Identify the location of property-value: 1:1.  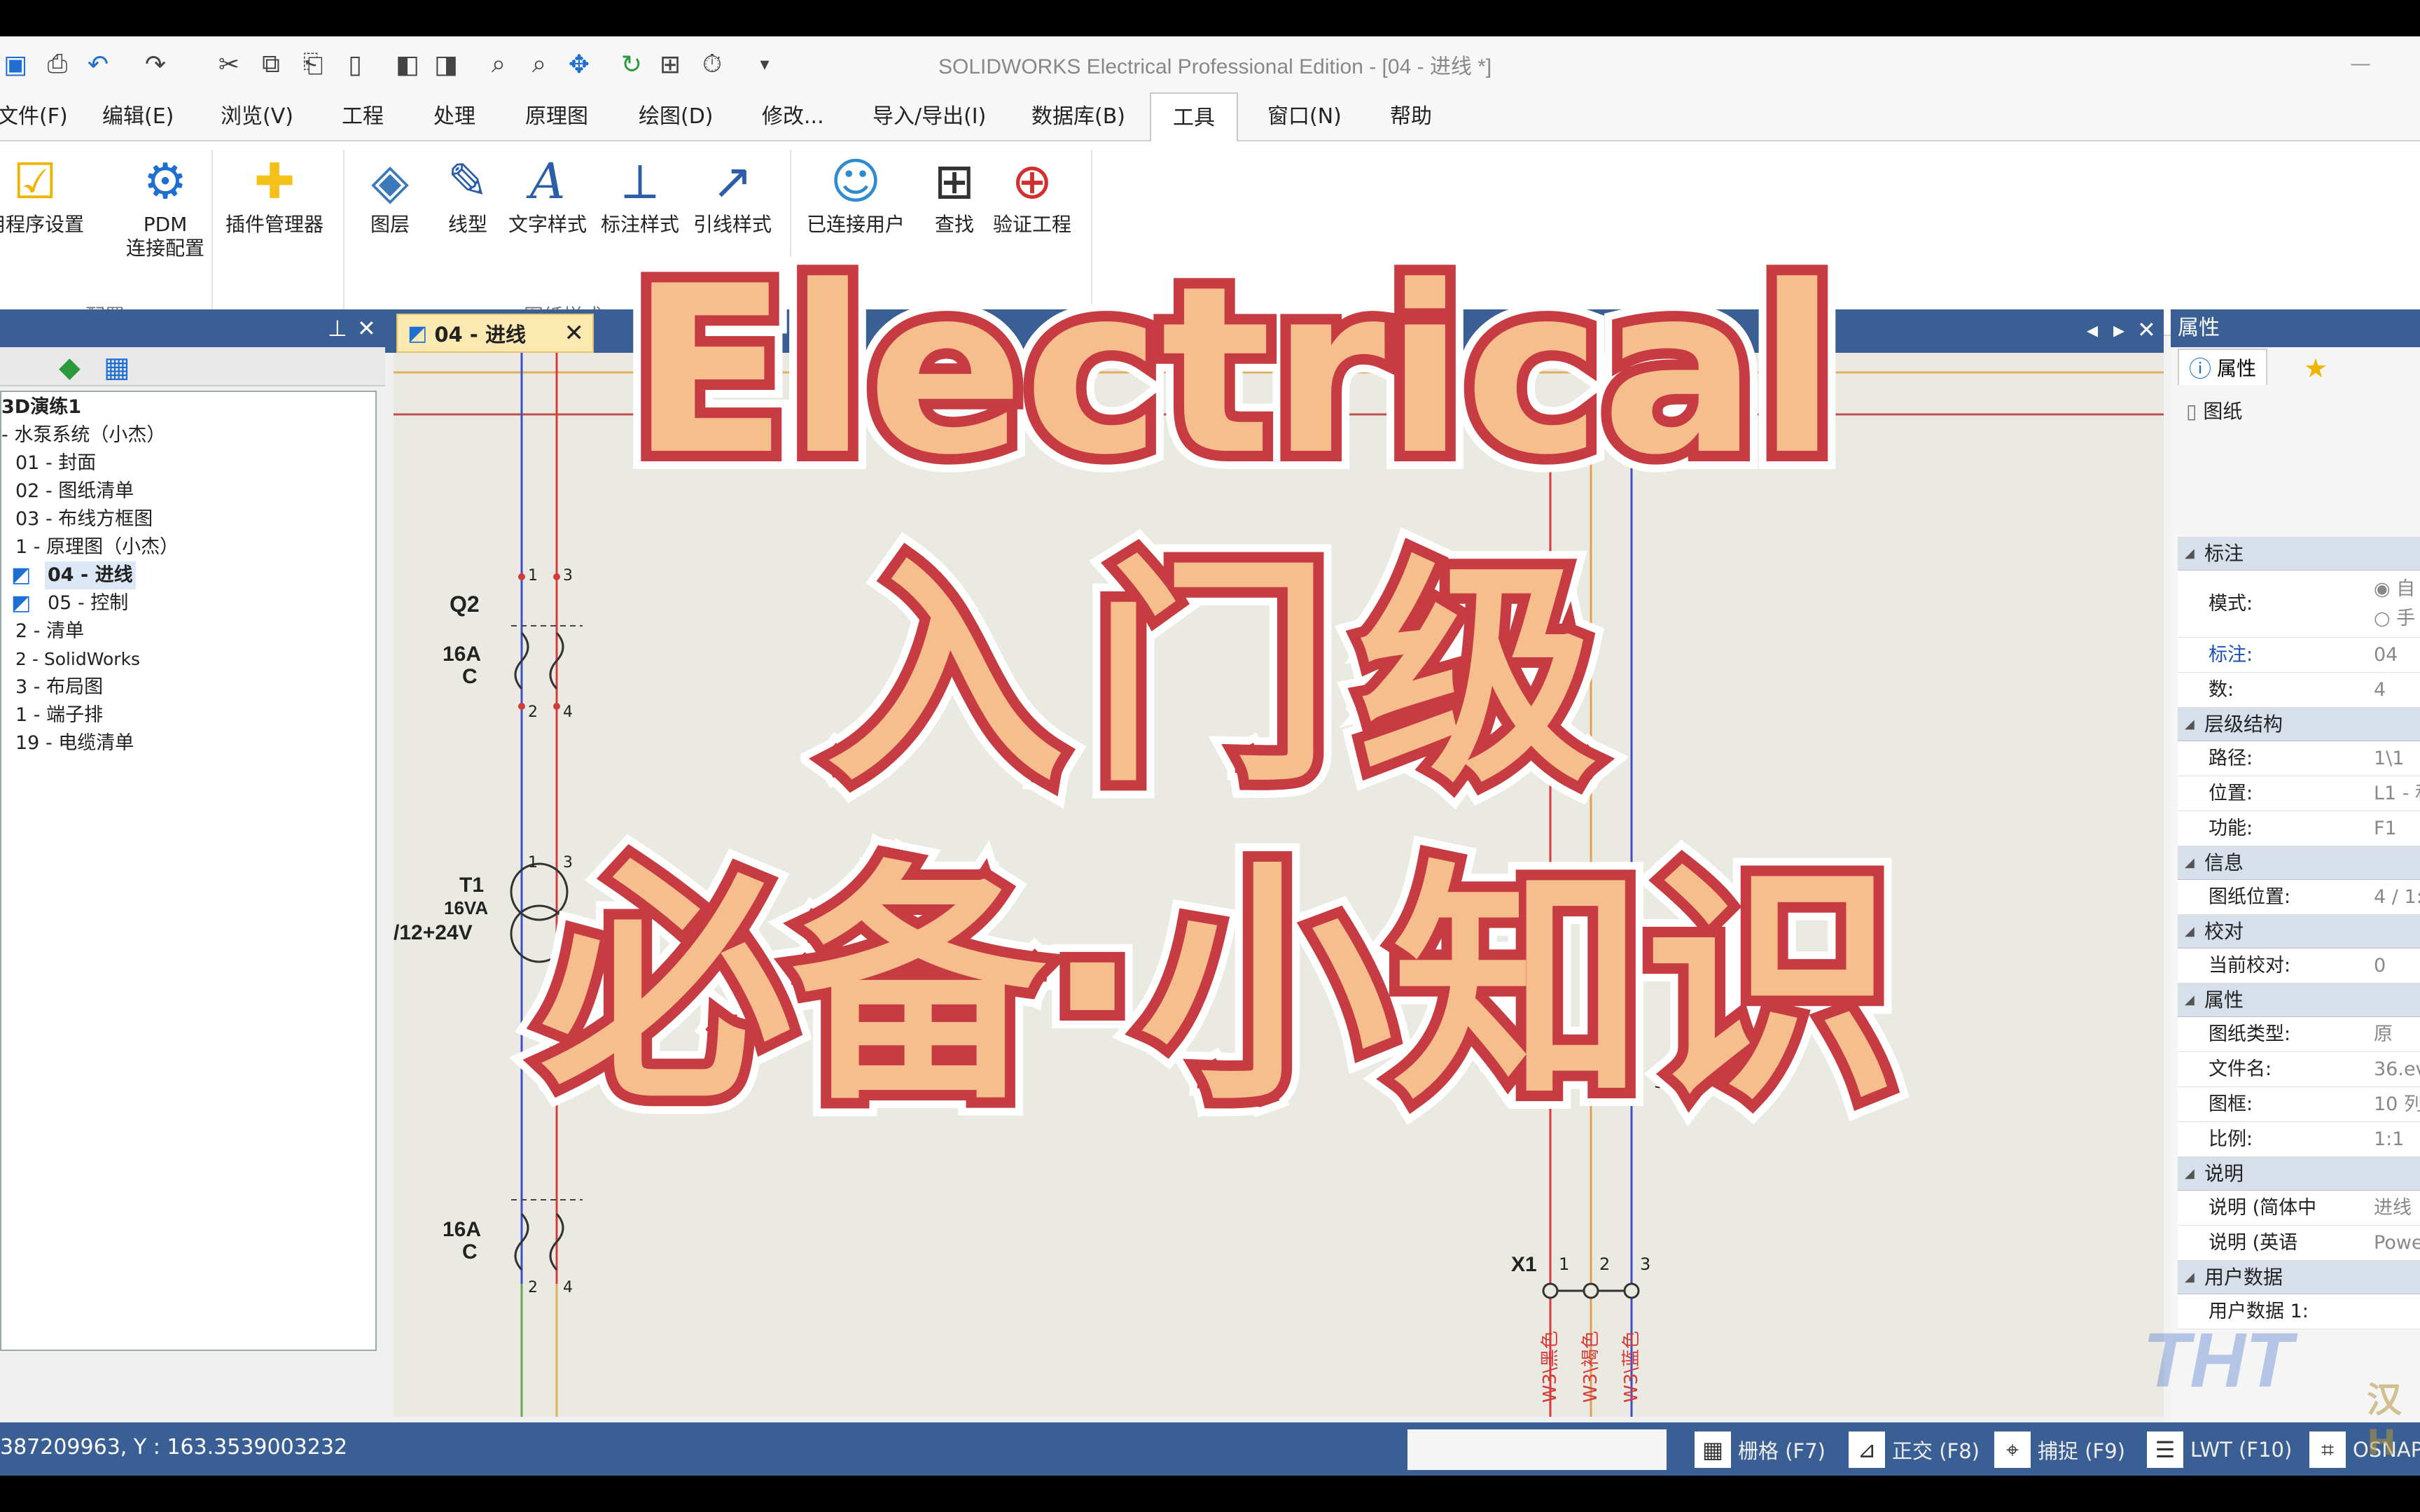
(2389, 1139).